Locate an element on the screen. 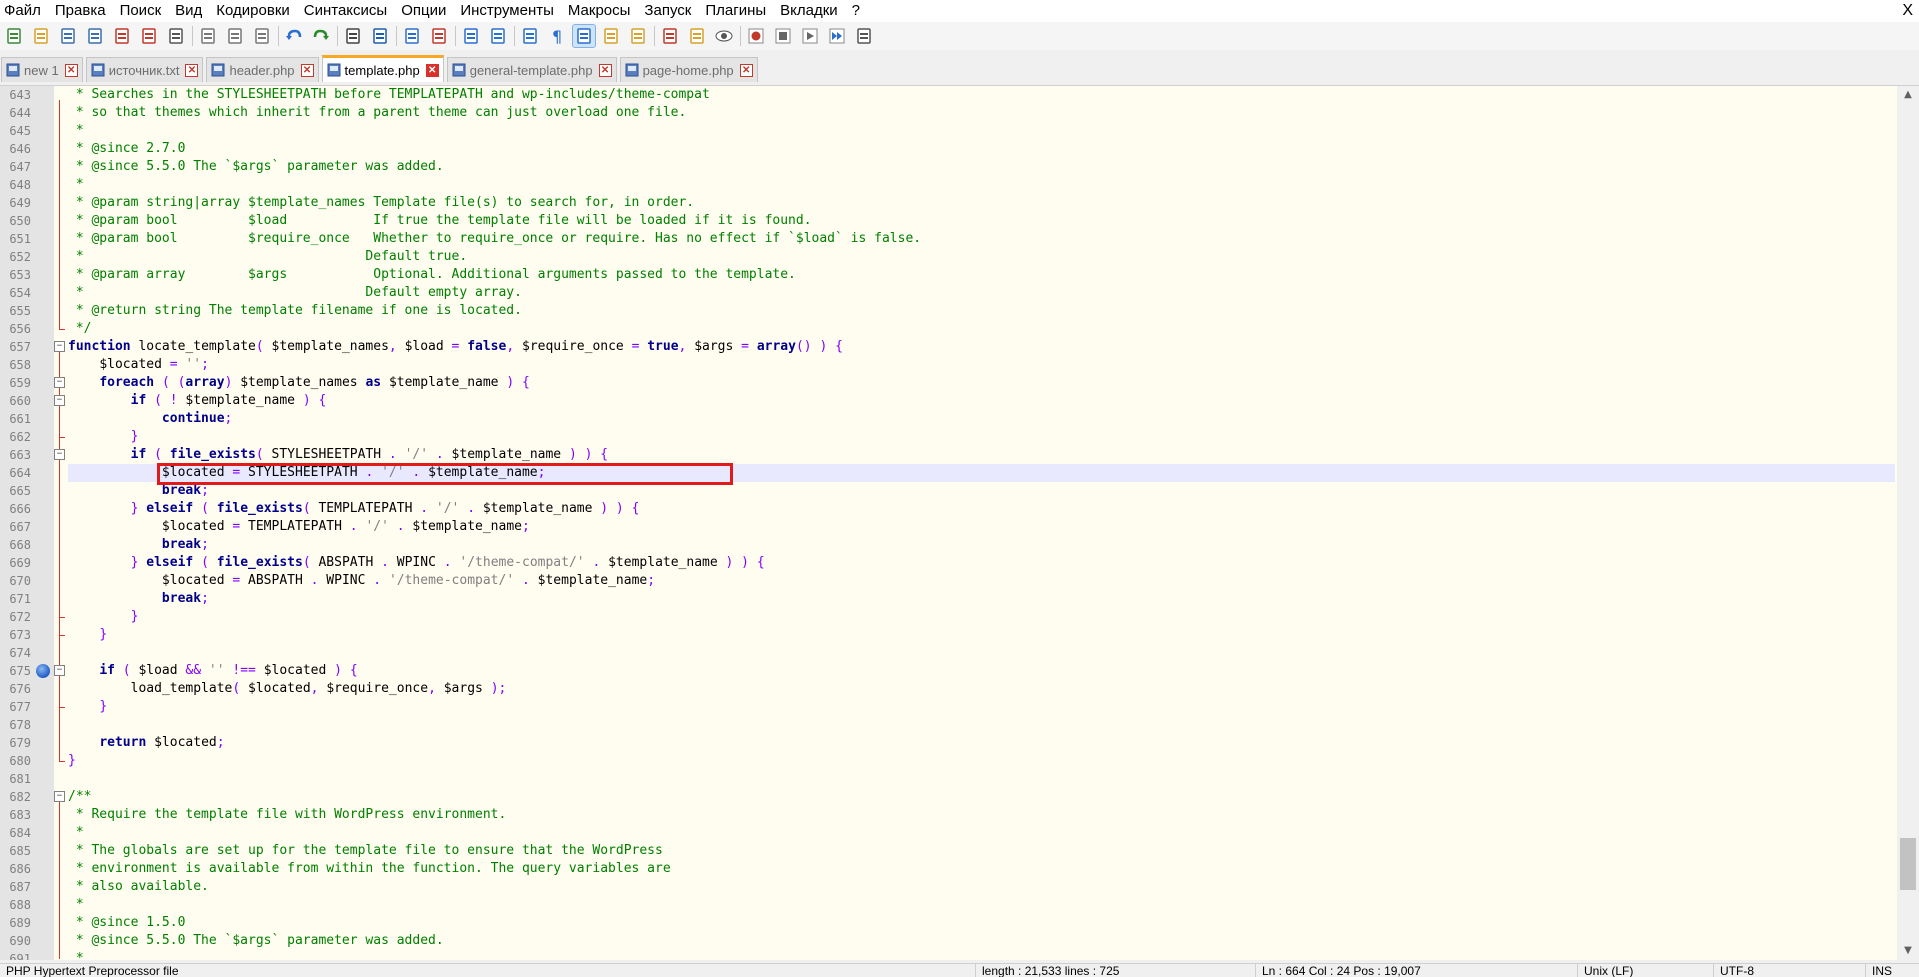 The height and width of the screenshot is (977, 1919). menu-item-7: Инструменты is located at coordinates (507, 11).